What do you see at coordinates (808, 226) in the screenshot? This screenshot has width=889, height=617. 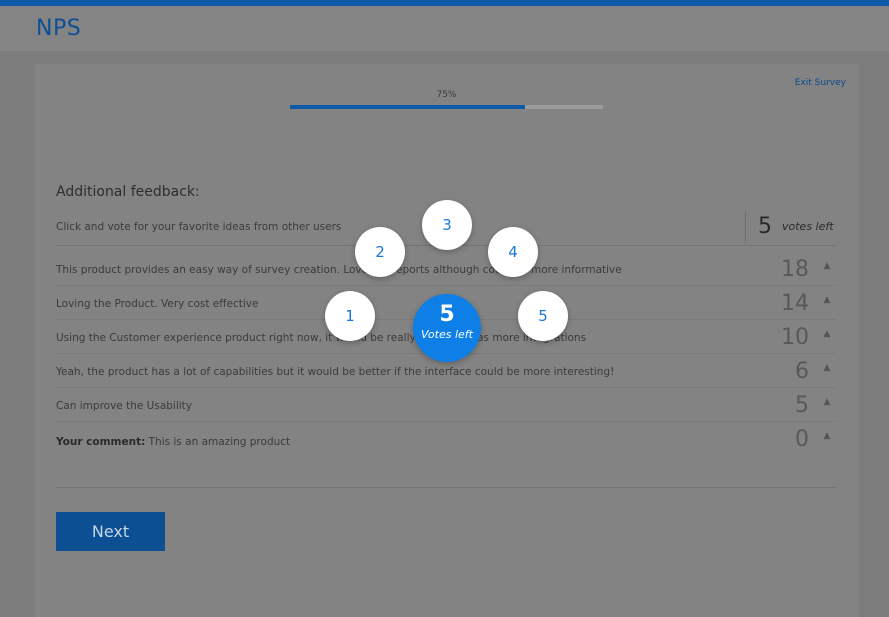 I see `votes-left-label: votes left` at bounding box center [808, 226].